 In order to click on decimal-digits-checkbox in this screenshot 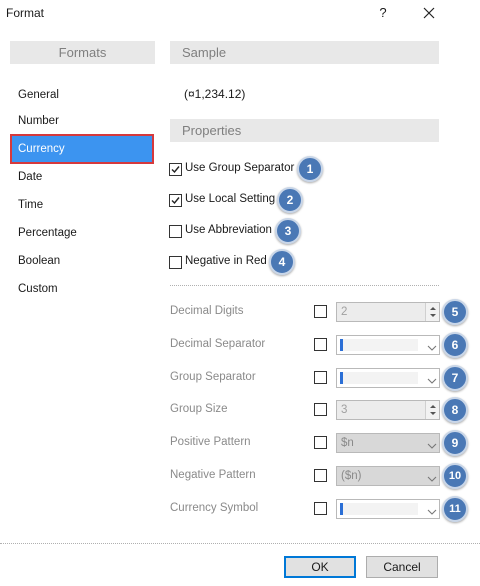, I will do `click(320, 311)`.